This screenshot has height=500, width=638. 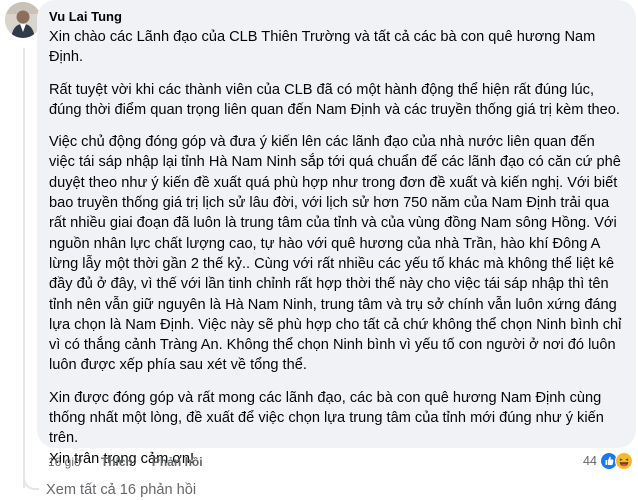 I want to click on avatar, so click(x=23, y=20).